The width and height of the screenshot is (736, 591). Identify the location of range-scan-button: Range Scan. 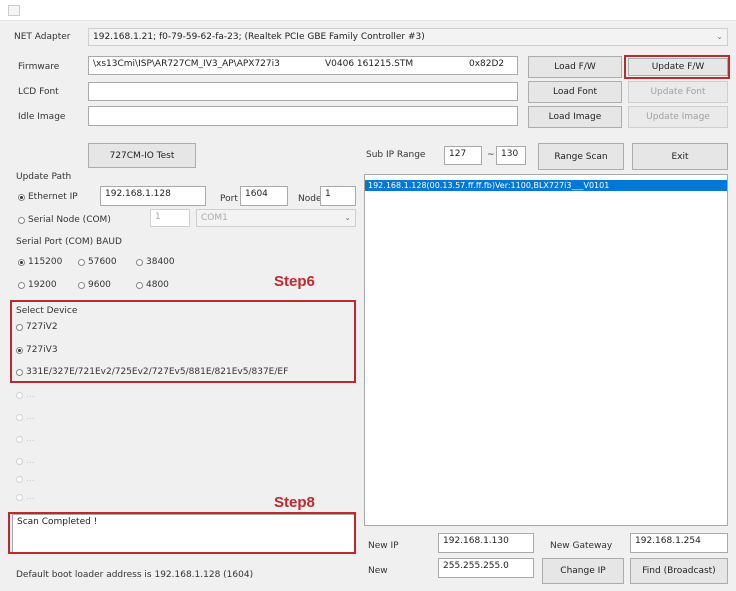
(581, 156).